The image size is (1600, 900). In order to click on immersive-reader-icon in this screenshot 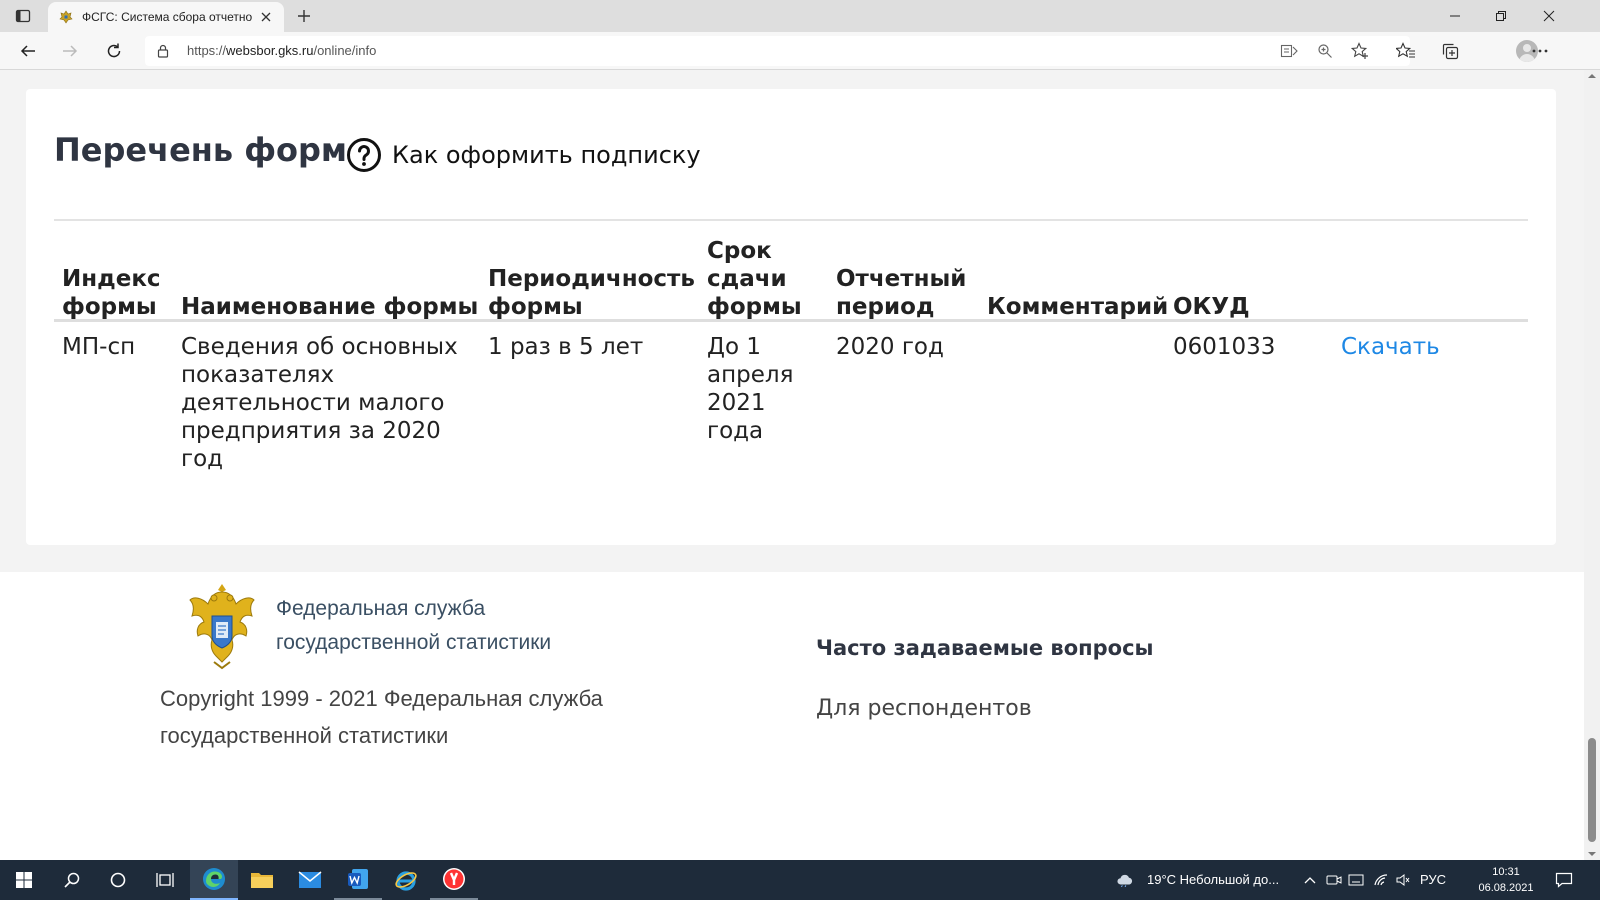, I will do `click(1289, 51)`.